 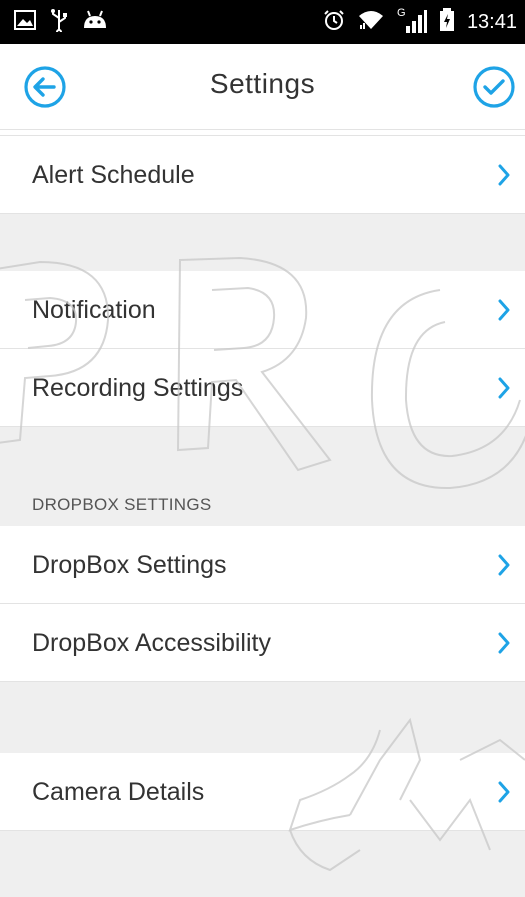 I want to click on usb-icon, so click(x=59, y=22).